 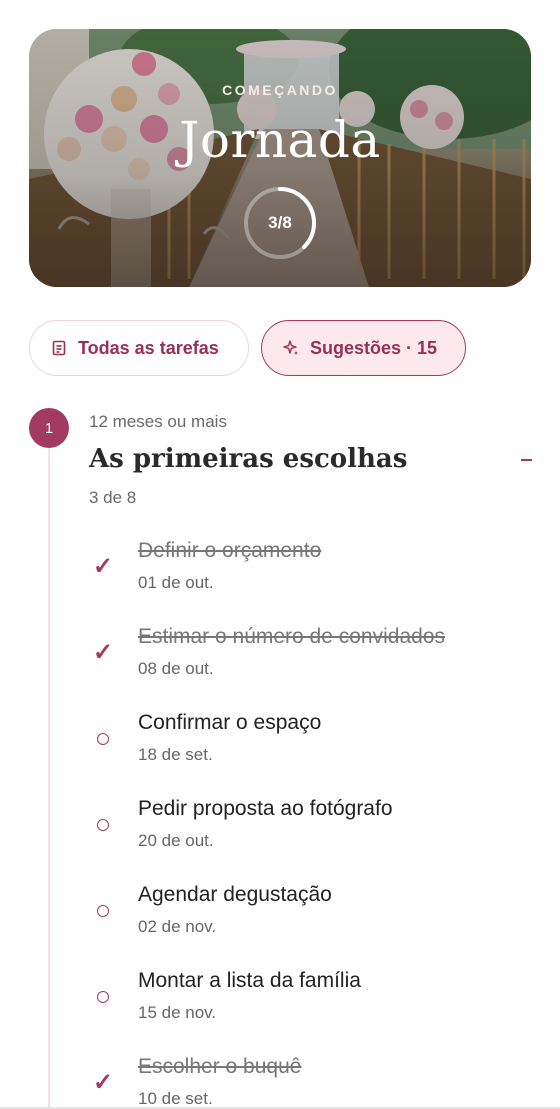 I want to click on filter-suggestions-label: Sugestões · 15, so click(x=374, y=347).